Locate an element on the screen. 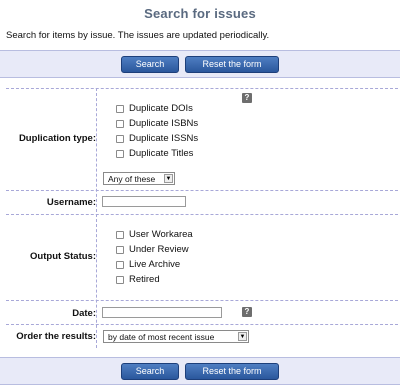 Image resolution: width=400 pixels, height=391 pixels. checkbox-label: Retired is located at coordinates (144, 279).